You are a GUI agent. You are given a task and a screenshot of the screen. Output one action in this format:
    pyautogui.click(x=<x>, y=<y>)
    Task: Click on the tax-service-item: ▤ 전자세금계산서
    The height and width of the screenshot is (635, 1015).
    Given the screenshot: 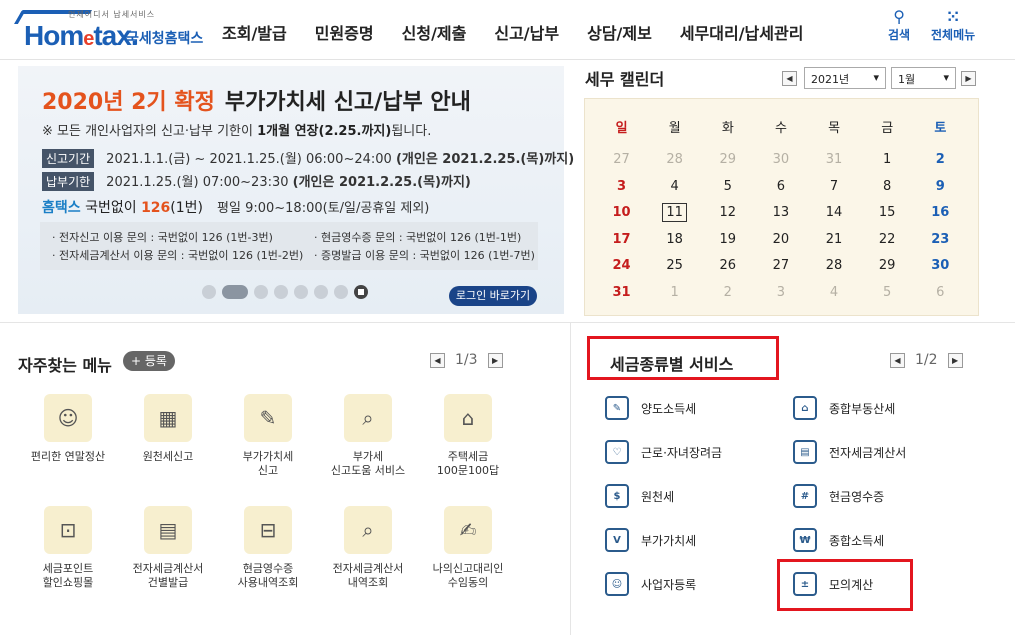 What is the action you would take?
    pyautogui.click(x=849, y=452)
    